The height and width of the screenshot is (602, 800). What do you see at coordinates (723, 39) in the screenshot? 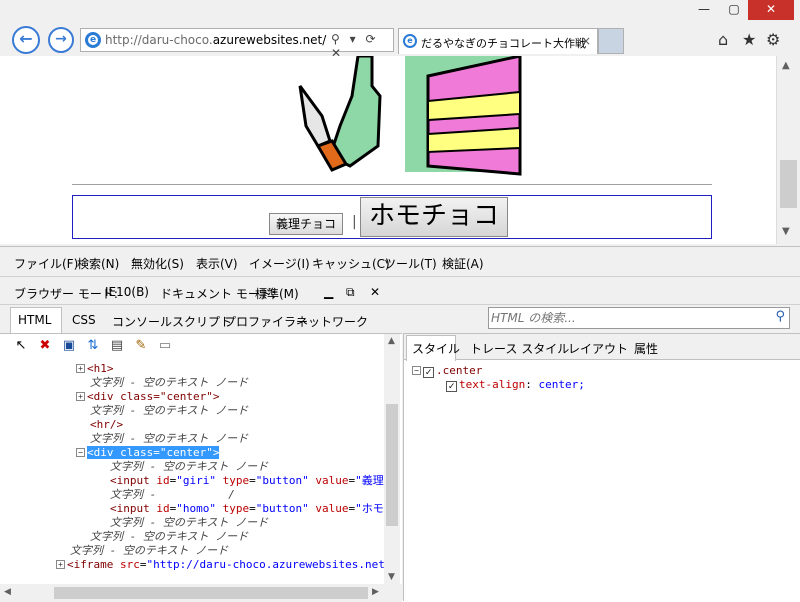
I see `home-icon: ⌂` at bounding box center [723, 39].